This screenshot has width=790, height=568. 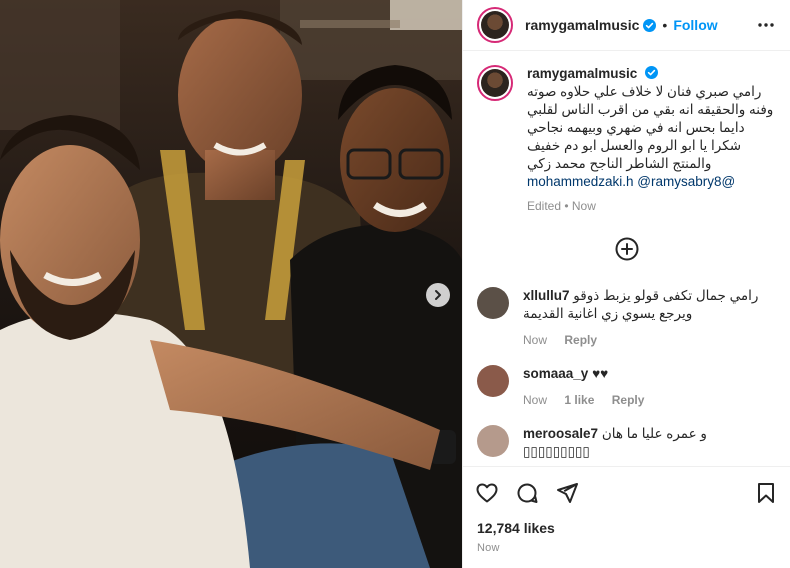 I want to click on share-button, so click(x=567, y=493).